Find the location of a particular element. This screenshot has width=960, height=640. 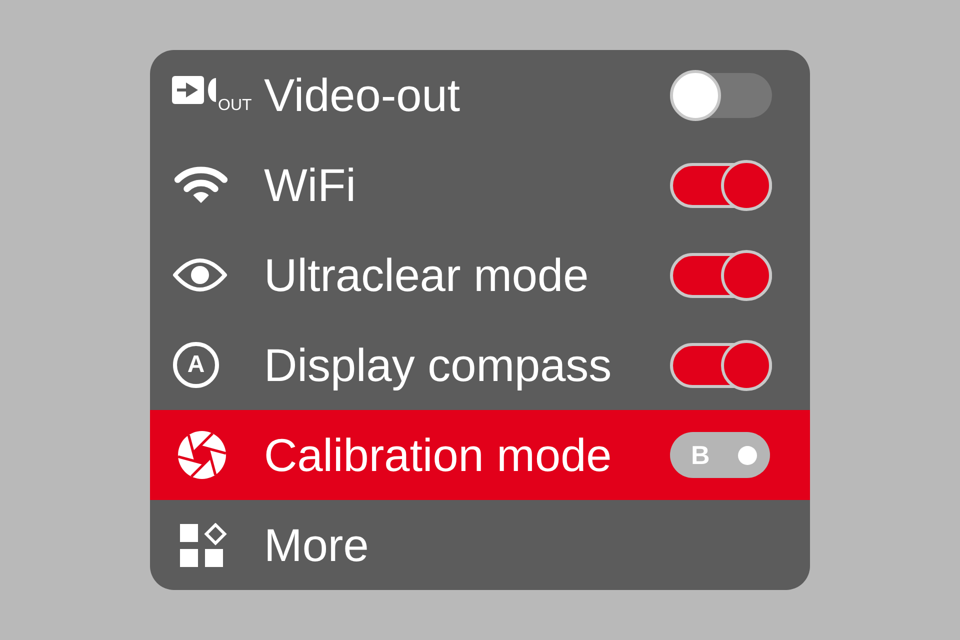

menu-item: Ultraclear mode is located at coordinates (480, 275).